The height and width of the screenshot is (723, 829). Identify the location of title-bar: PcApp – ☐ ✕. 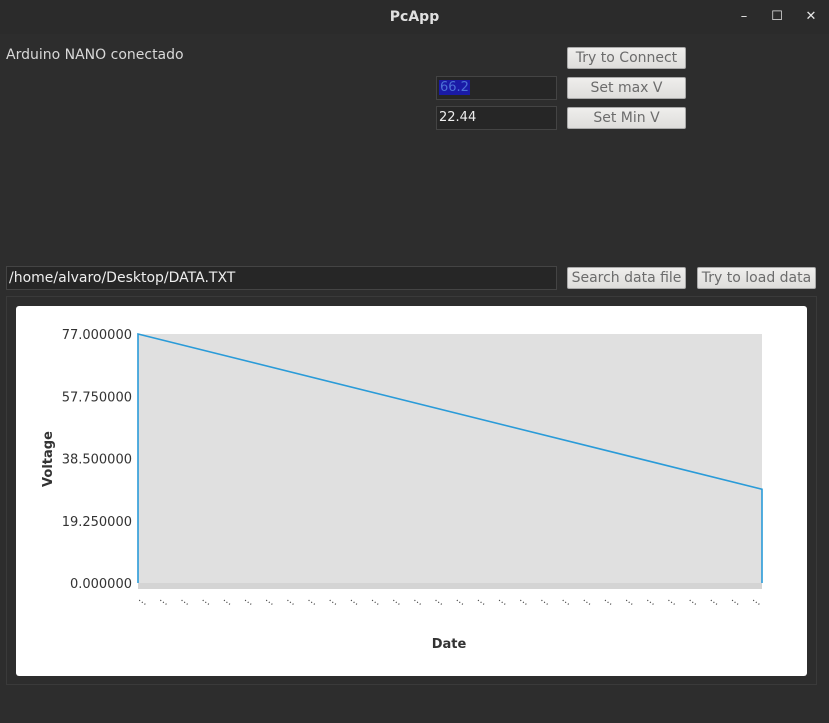
(414, 17).